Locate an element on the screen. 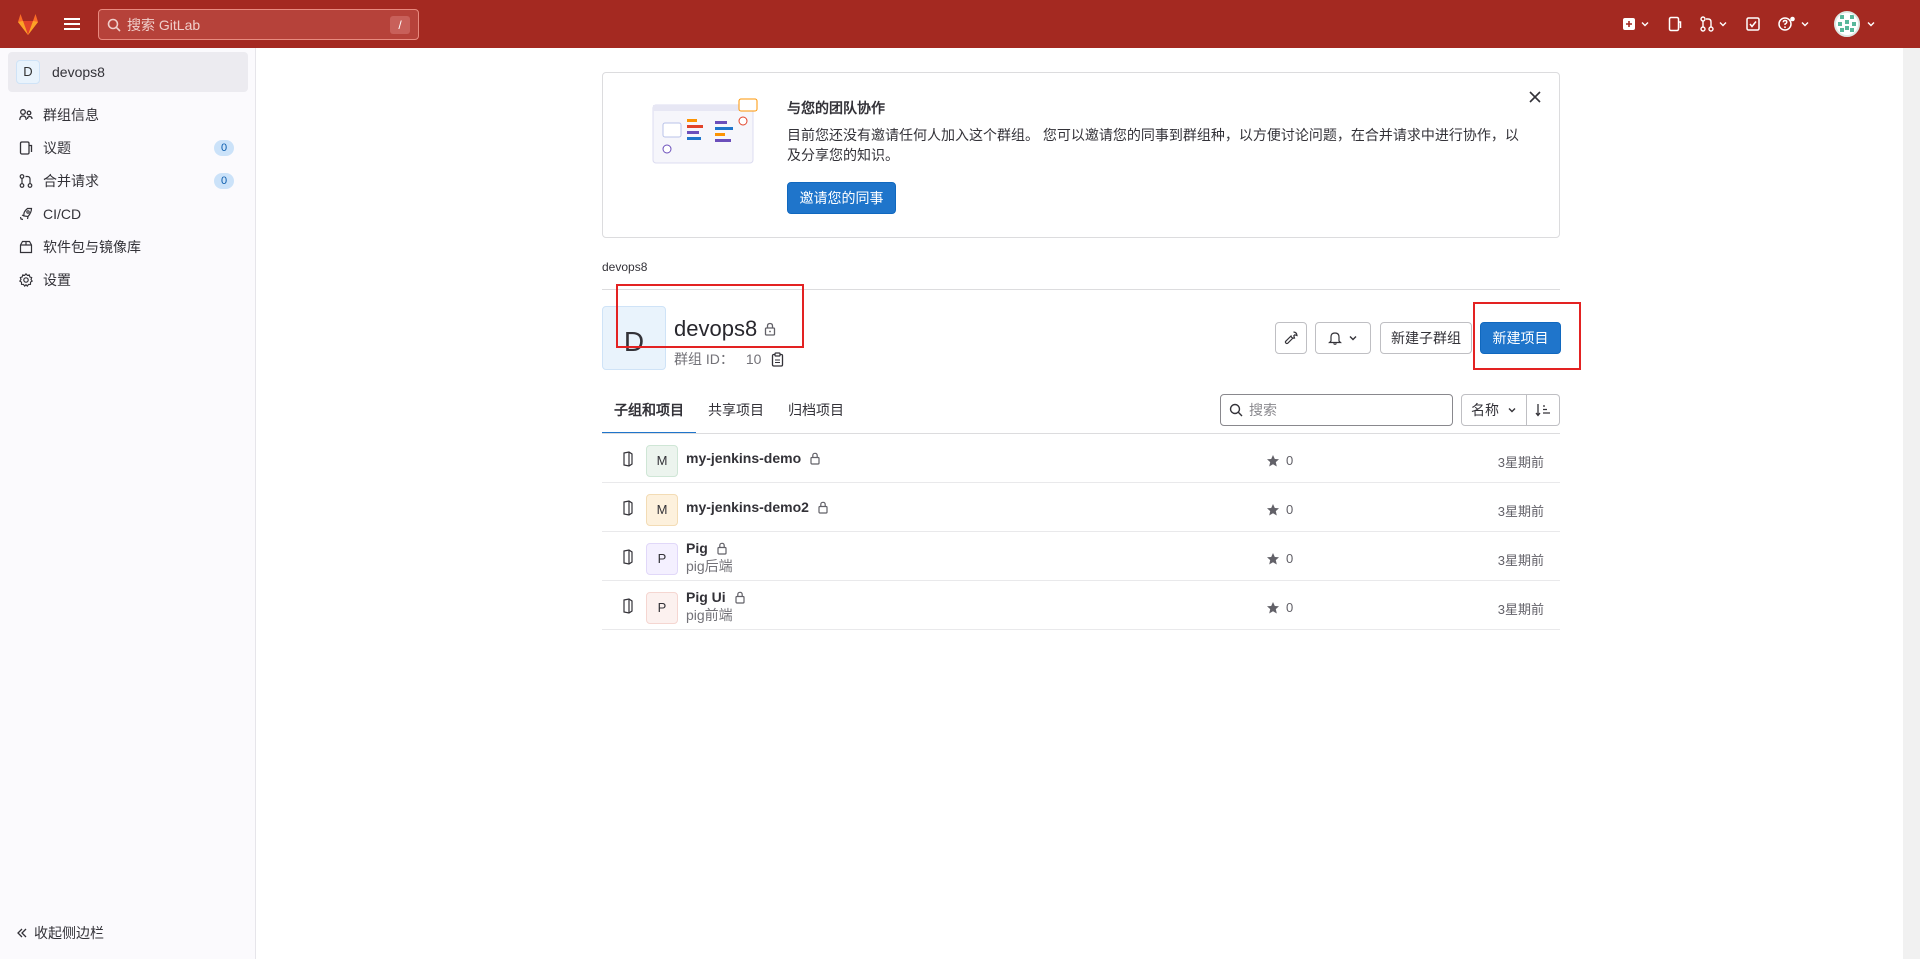 The image size is (1920, 959). group-id: 群组 ID： 10 is located at coordinates (729, 359).